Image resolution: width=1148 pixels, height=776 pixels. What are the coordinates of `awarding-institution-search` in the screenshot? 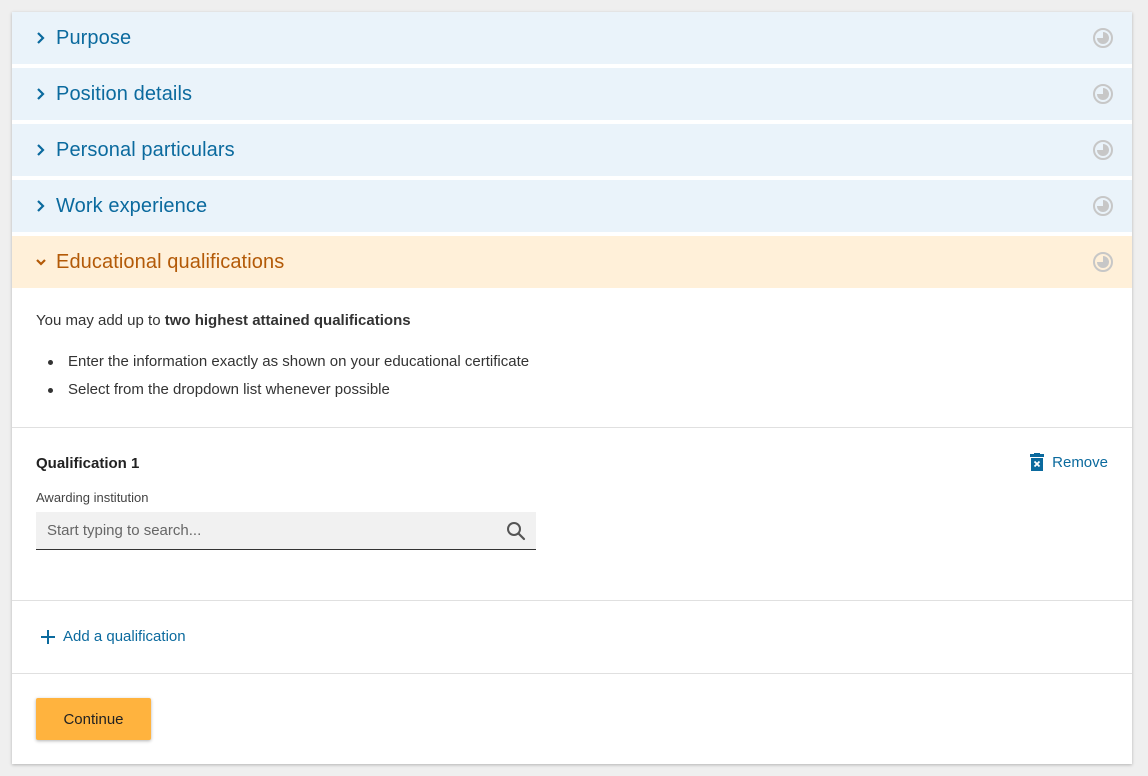 It's located at (286, 531).